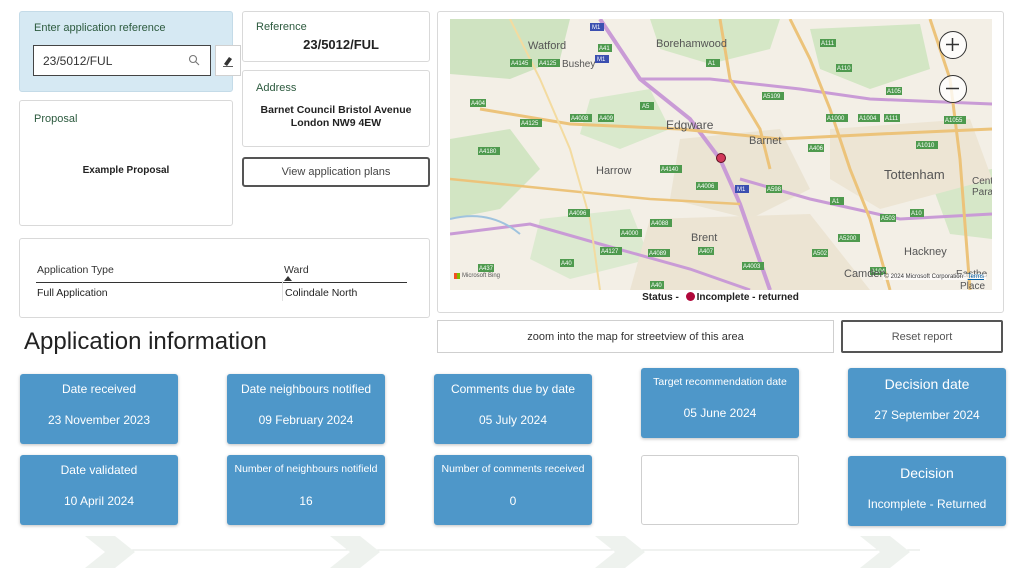  What do you see at coordinates (922, 336) in the screenshot?
I see `reset-report-button: Reset report` at bounding box center [922, 336].